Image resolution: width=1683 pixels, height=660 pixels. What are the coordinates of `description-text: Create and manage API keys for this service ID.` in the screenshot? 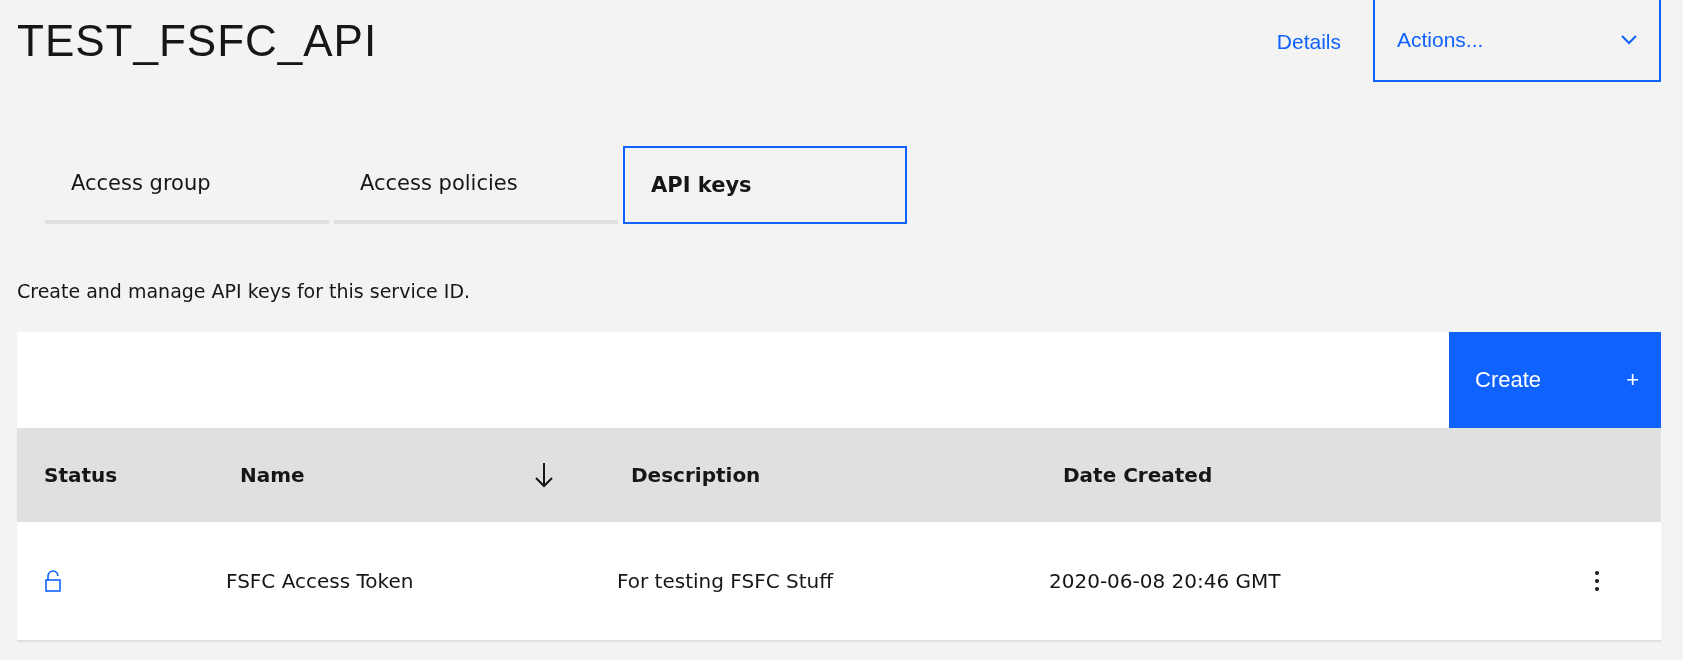 It's located at (244, 292).